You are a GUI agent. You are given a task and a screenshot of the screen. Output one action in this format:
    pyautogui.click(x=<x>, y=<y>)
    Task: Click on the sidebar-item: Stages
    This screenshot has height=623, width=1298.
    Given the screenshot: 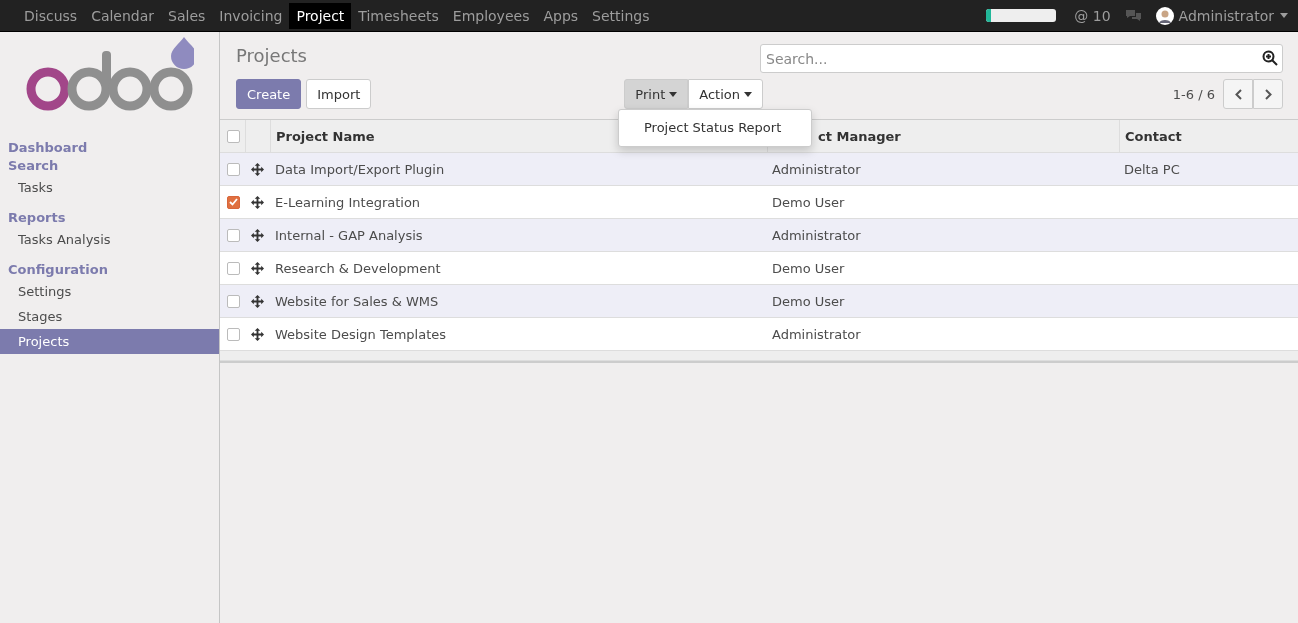 What is the action you would take?
    pyautogui.click(x=109, y=316)
    